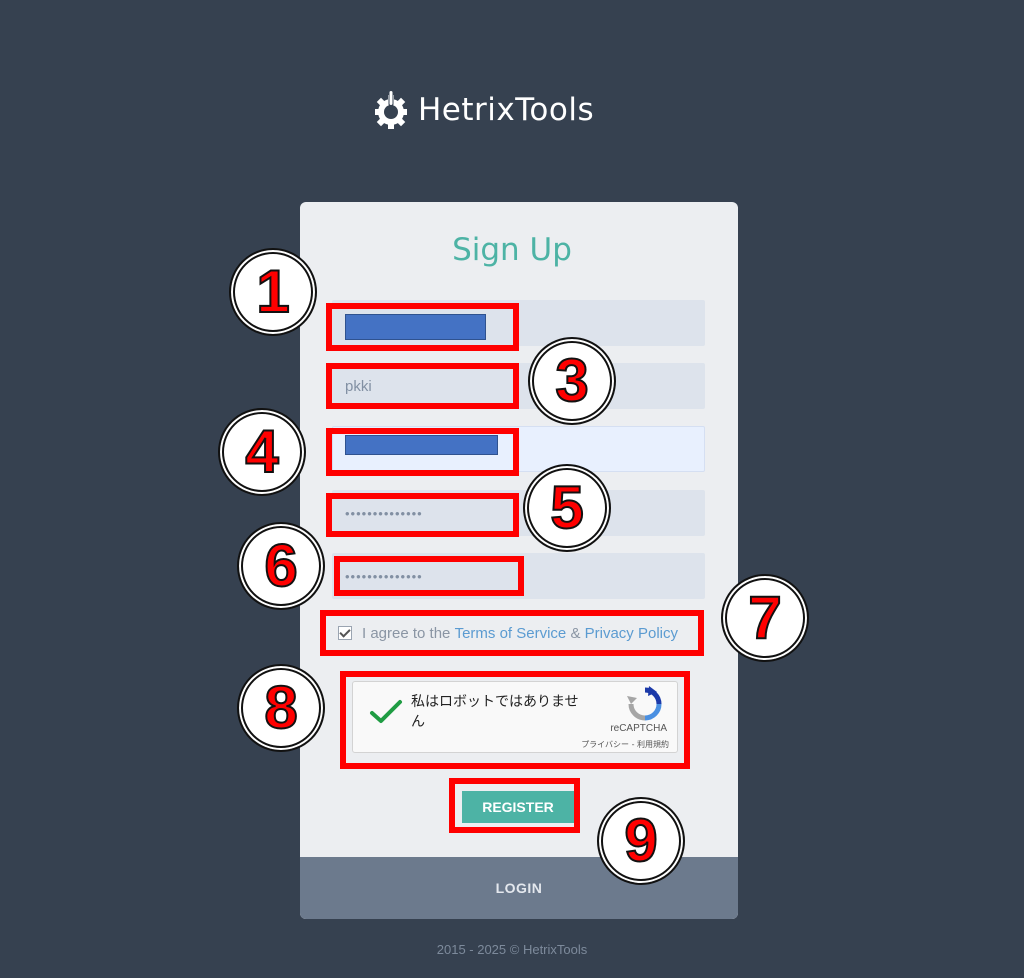 The image size is (1024, 978). What do you see at coordinates (281, 566) in the screenshot?
I see `annotation-number: 6` at bounding box center [281, 566].